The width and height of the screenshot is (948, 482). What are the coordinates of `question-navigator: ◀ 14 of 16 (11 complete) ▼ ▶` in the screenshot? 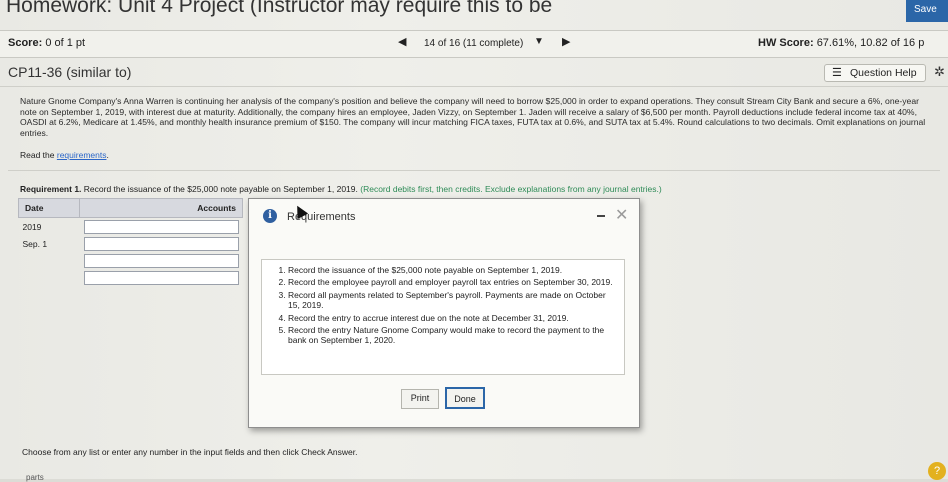 It's located at (487, 44).